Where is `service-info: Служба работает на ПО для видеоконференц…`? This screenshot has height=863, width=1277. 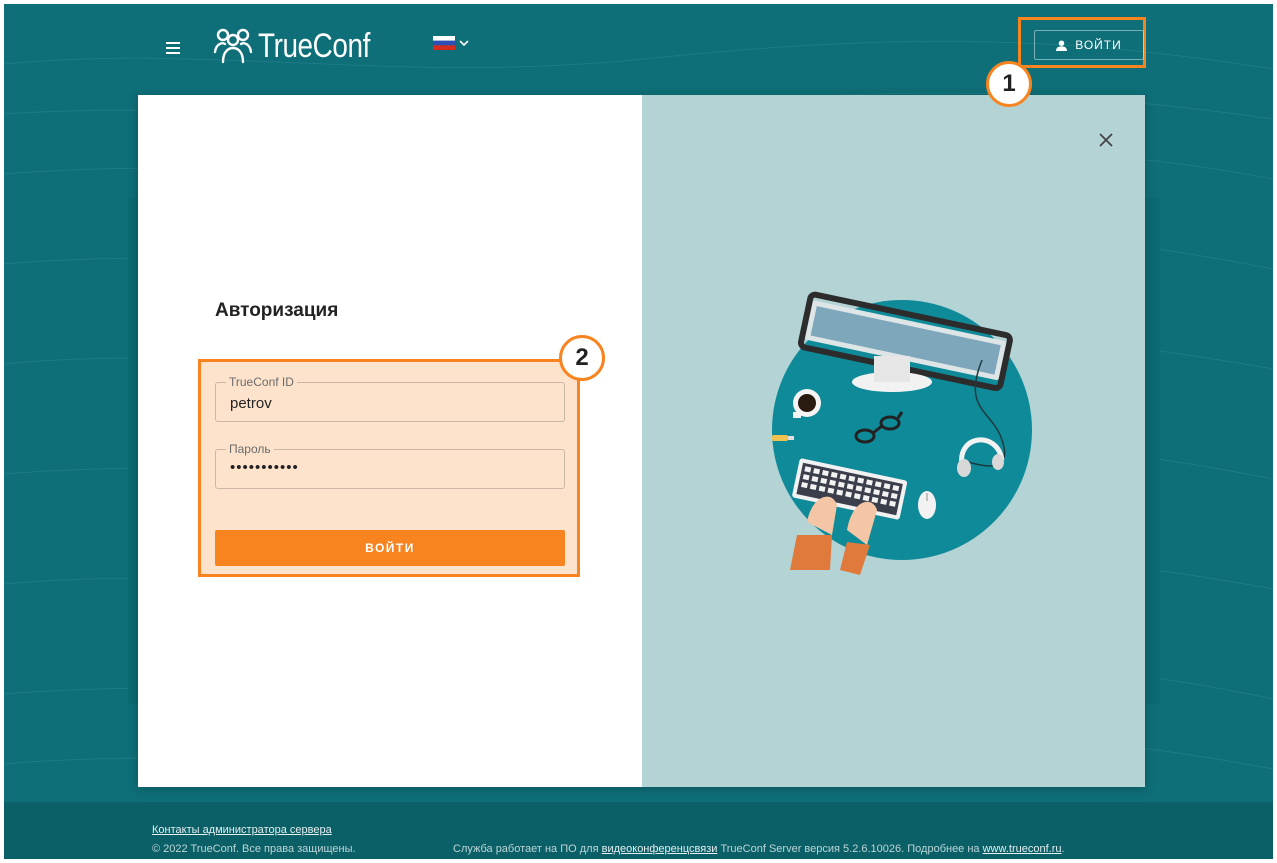 service-info: Служба работает на ПО для видеоконференц… is located at coordinates (759, 849).